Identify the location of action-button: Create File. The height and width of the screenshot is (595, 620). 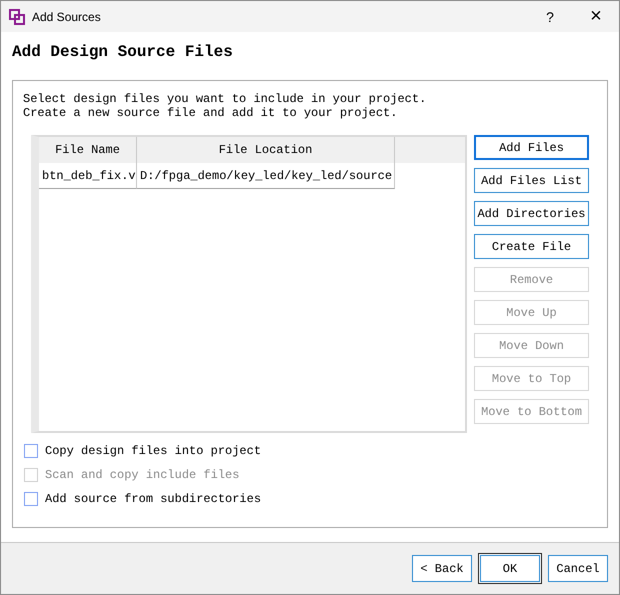
(531, 246).